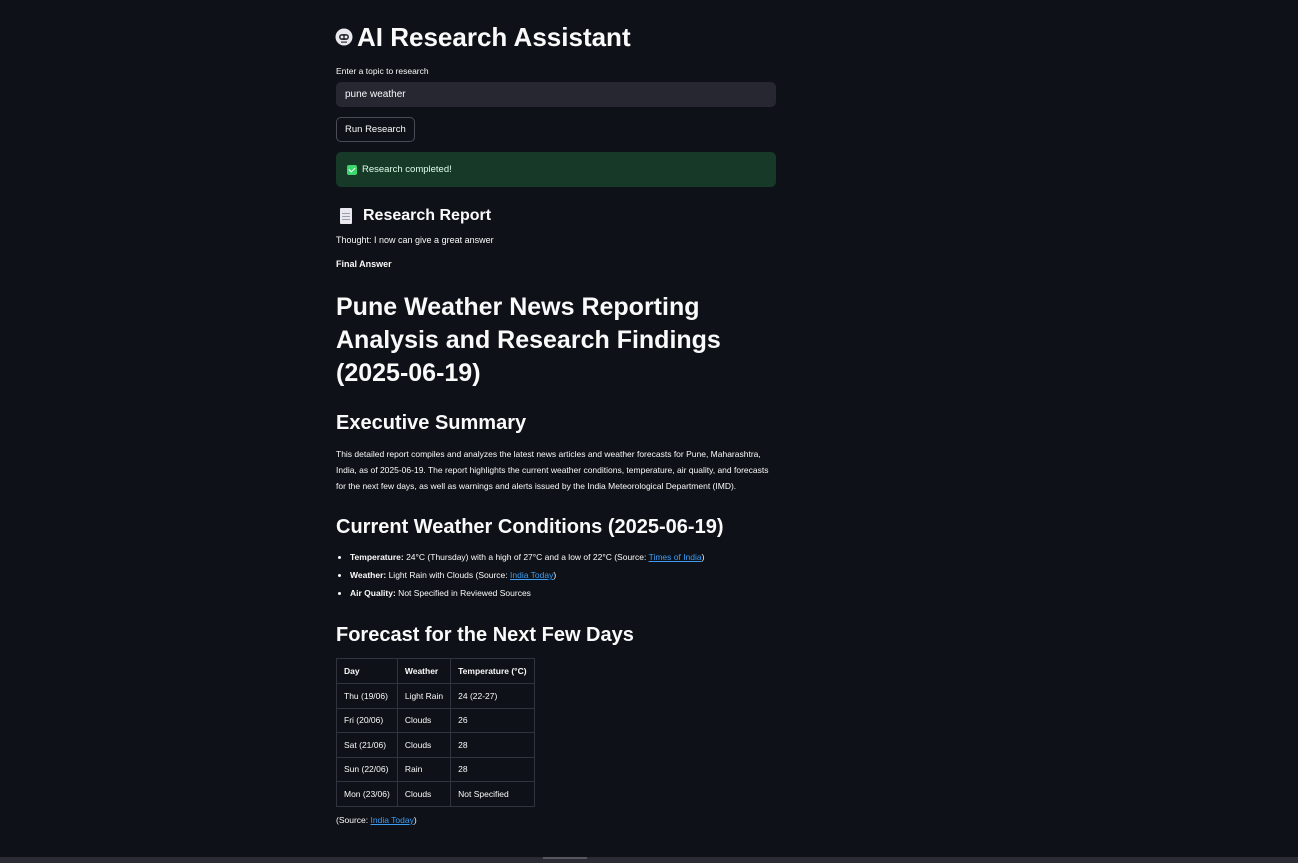 The width and height of the screenshot is (1298, 863). Describe the element at coordinates (367, 671) in the screenshot. I see `column-header-day: Day` at that location.